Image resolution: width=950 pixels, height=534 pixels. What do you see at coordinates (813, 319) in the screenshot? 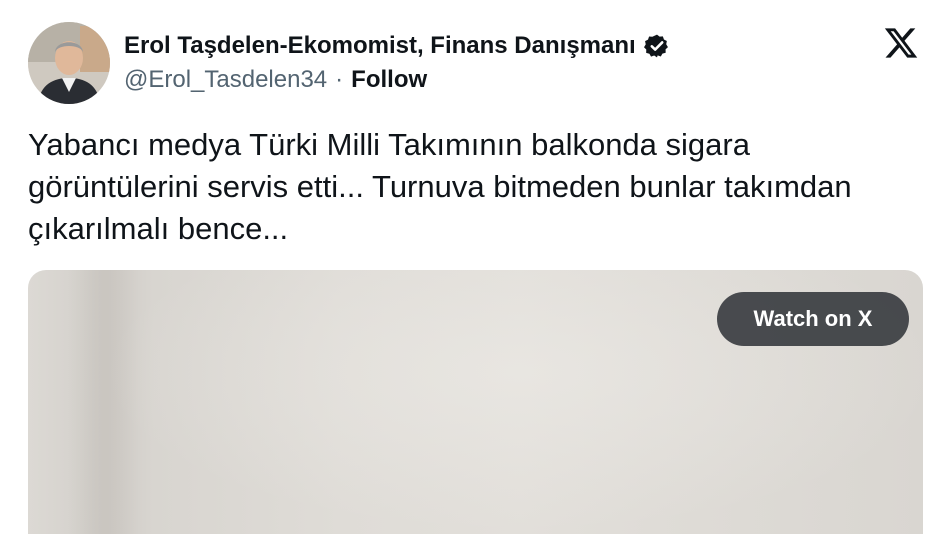
I see `watch-on-x-button: Watch on X` at bounding box center [813, 319].